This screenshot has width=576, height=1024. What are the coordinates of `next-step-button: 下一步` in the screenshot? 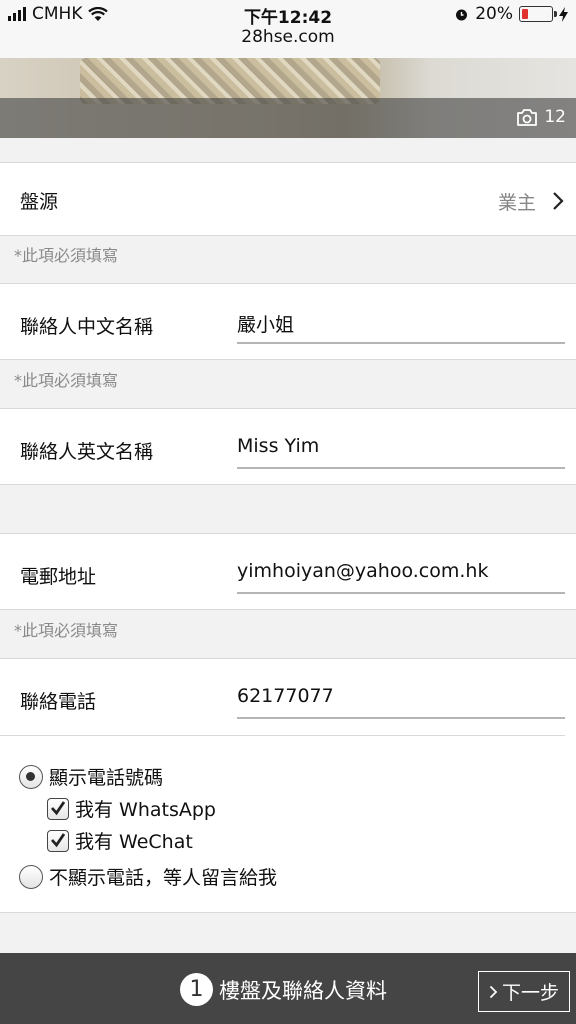 It's located at (524, 991).